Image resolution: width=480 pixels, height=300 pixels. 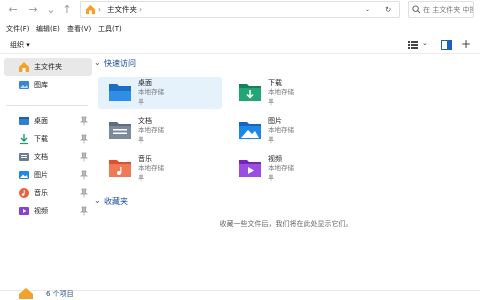 I want to click on sidebar-item-documents: 文档, so click(x=48, y=157).